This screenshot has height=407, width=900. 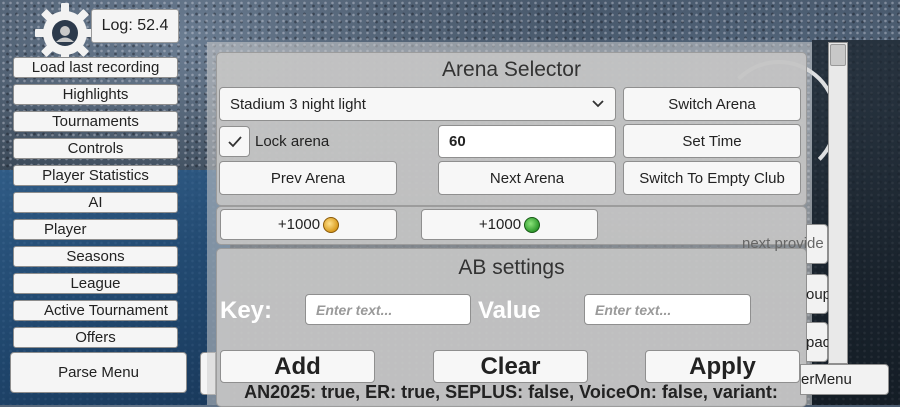 What do you see at coordinates (417, 104) in the screenshot?
I see `arena-dropdown: Stadium 3 night light` at bounding box center [417, 104].